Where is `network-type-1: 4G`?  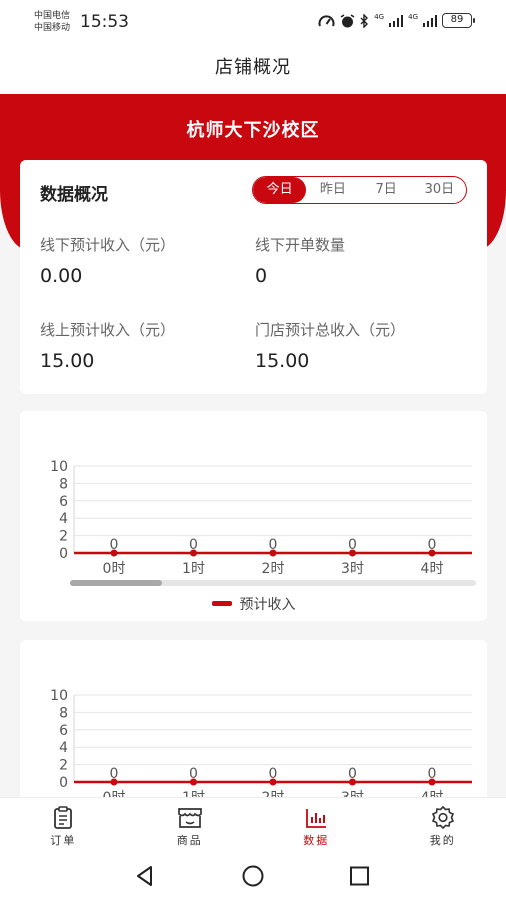
network-type-1: 4G is located at coordinates (379, 16).